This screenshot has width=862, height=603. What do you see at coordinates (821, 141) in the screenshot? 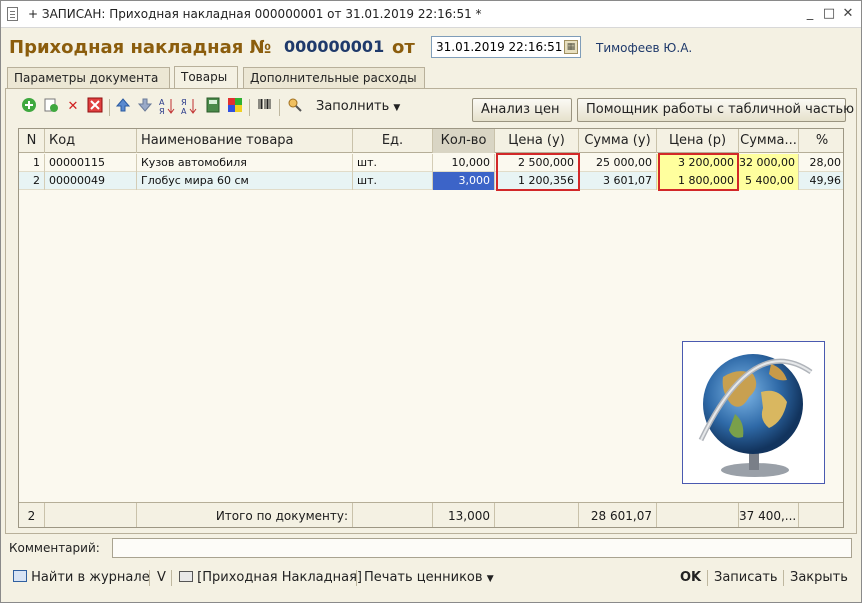
I see `col-header-percent: %` at bounding box center [821, 141].